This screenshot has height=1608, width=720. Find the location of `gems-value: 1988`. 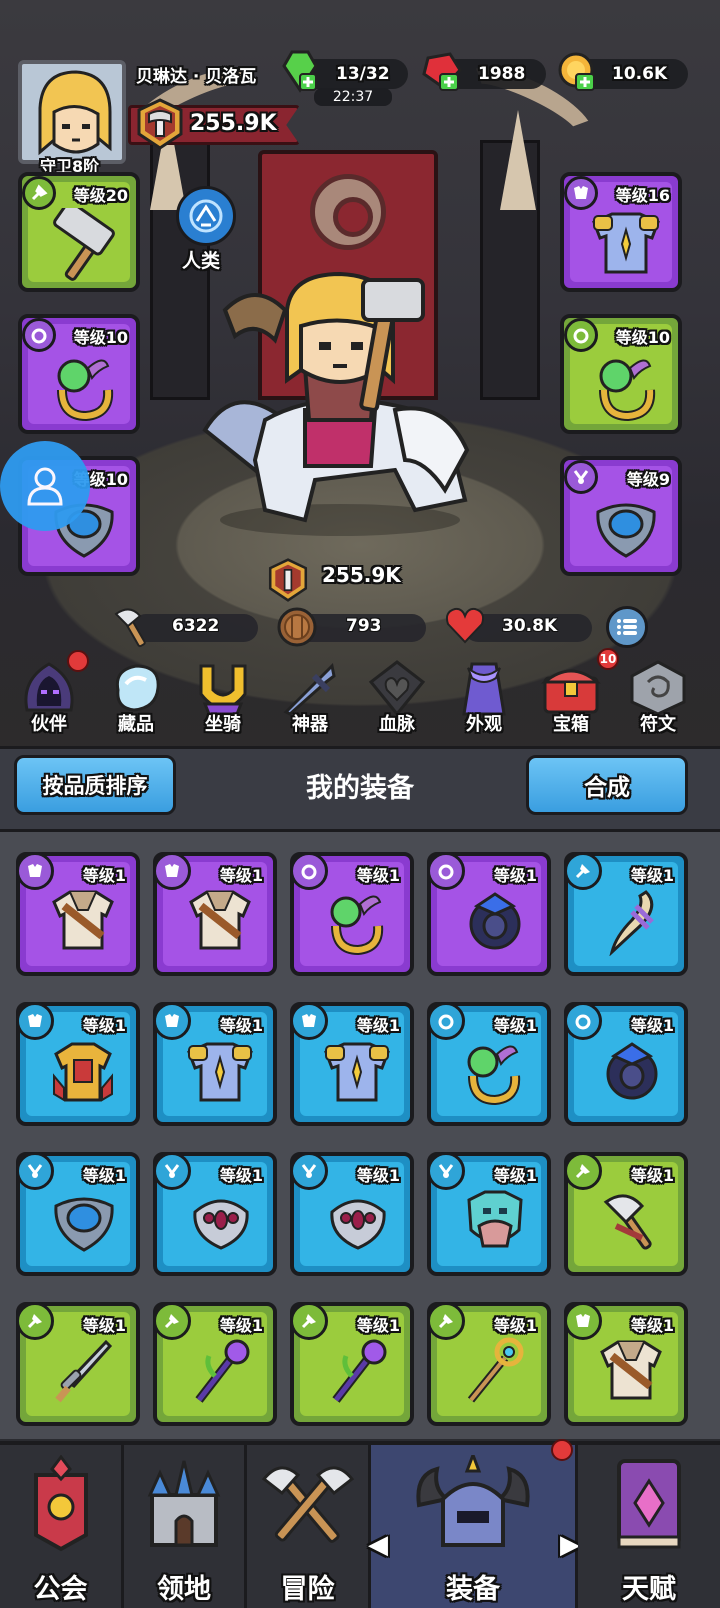

gems-value: 1988 is located at coordinates (502, 74).